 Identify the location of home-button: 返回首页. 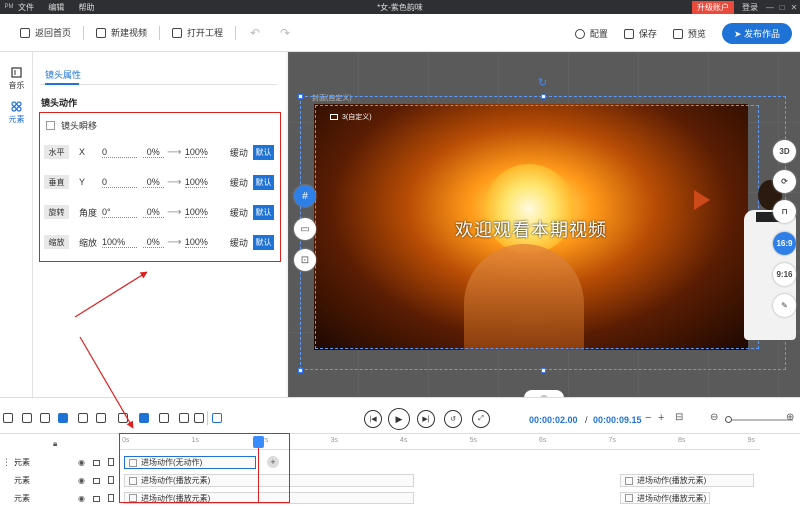
(45, 33).